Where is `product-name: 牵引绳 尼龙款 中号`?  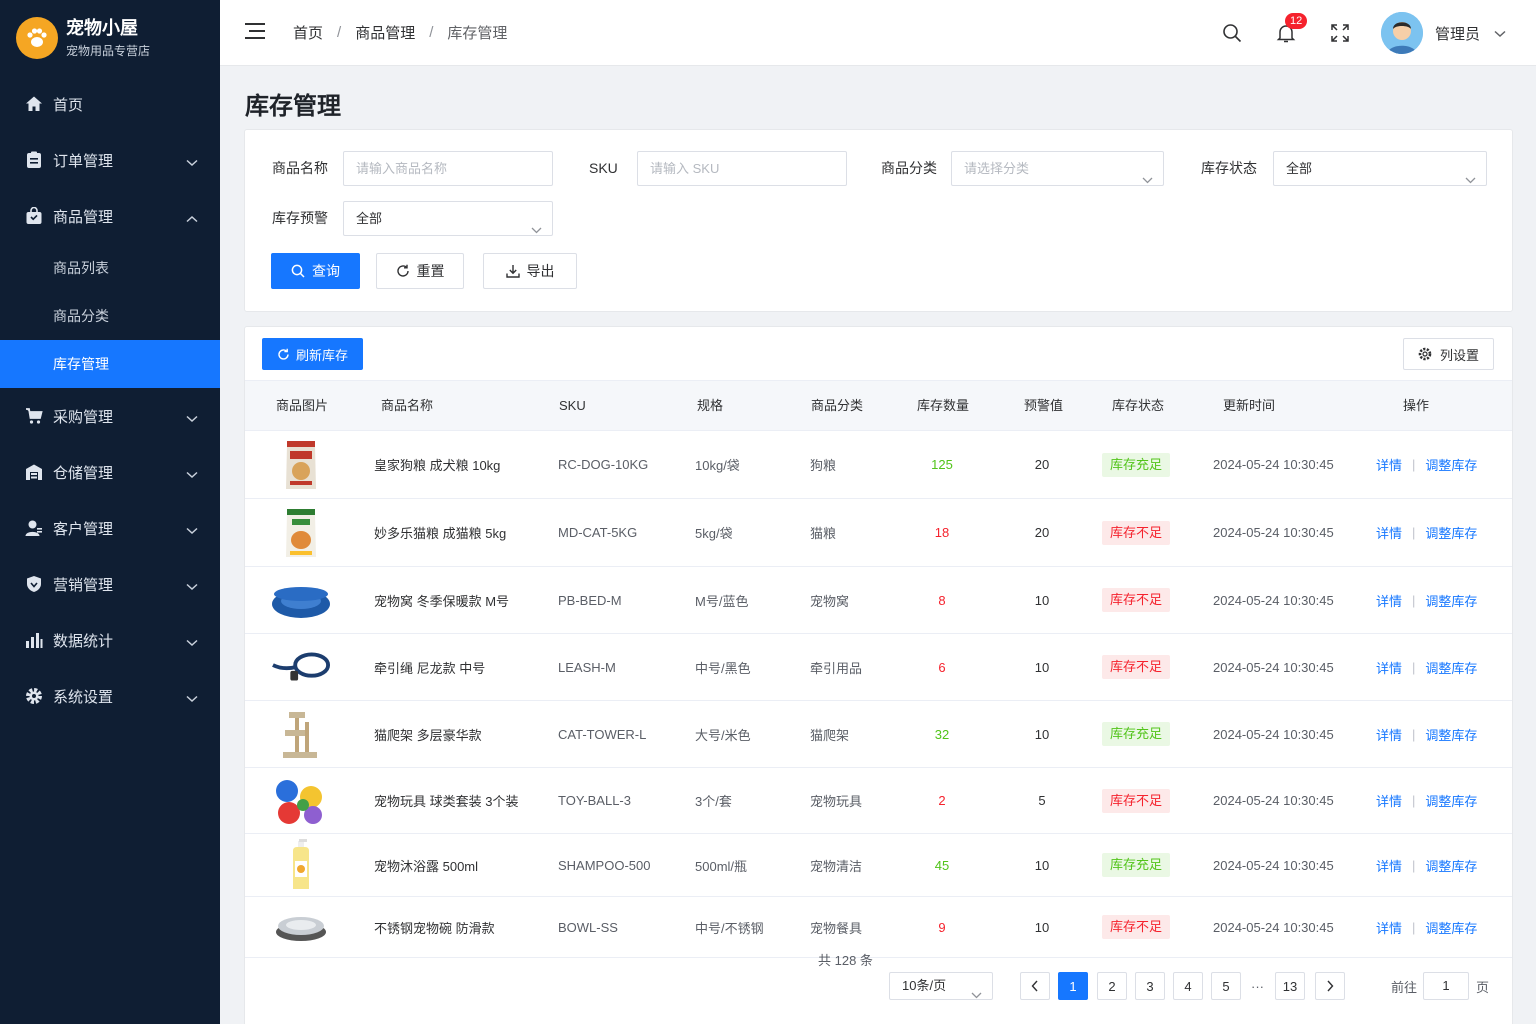 product-name: 牵引绳 尼龙款 中号 is located at coordinates (430, 668).